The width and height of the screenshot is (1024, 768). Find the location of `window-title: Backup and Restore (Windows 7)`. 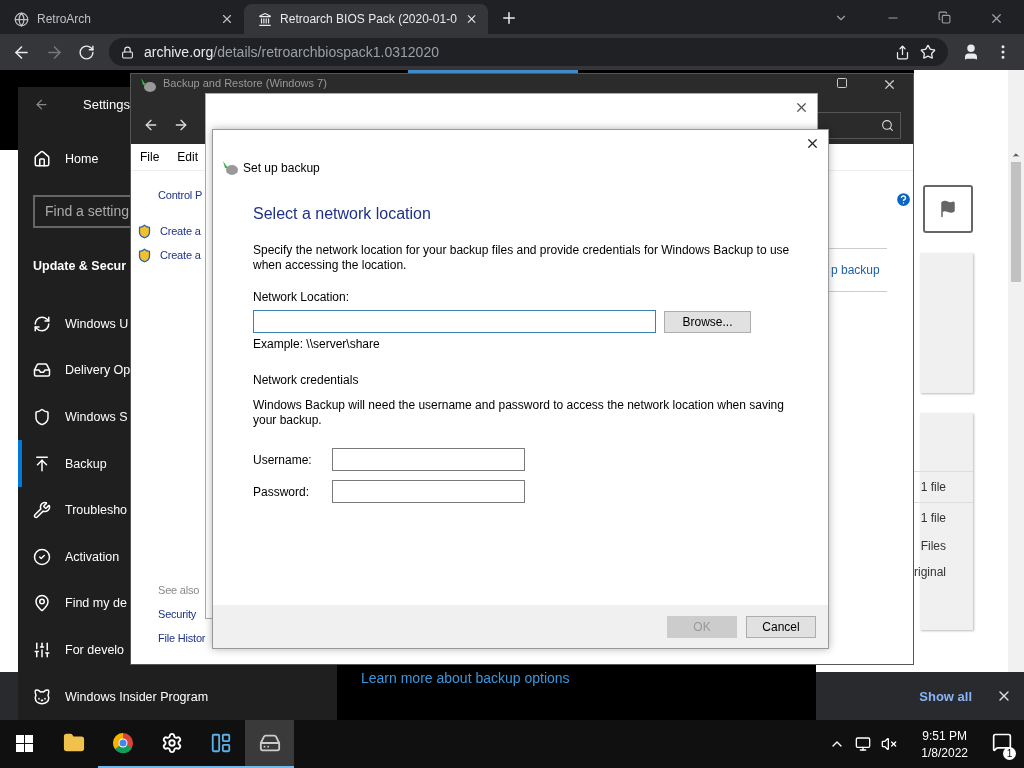

window-title: Backup and Restore (Windows 7) is located at coordinates (245, 83).